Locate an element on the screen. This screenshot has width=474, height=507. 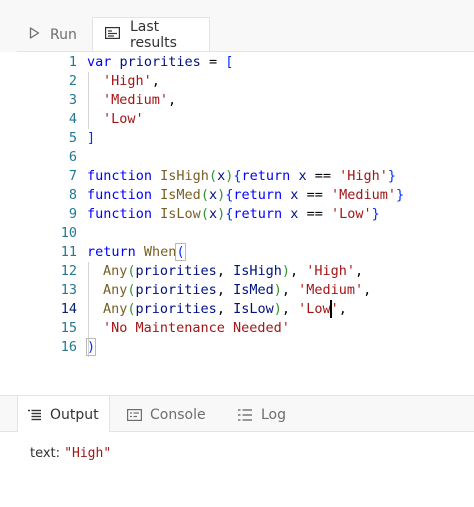
code-line: function IsHigh(x){return x == 'High'} is located at coordinates (242, 176).